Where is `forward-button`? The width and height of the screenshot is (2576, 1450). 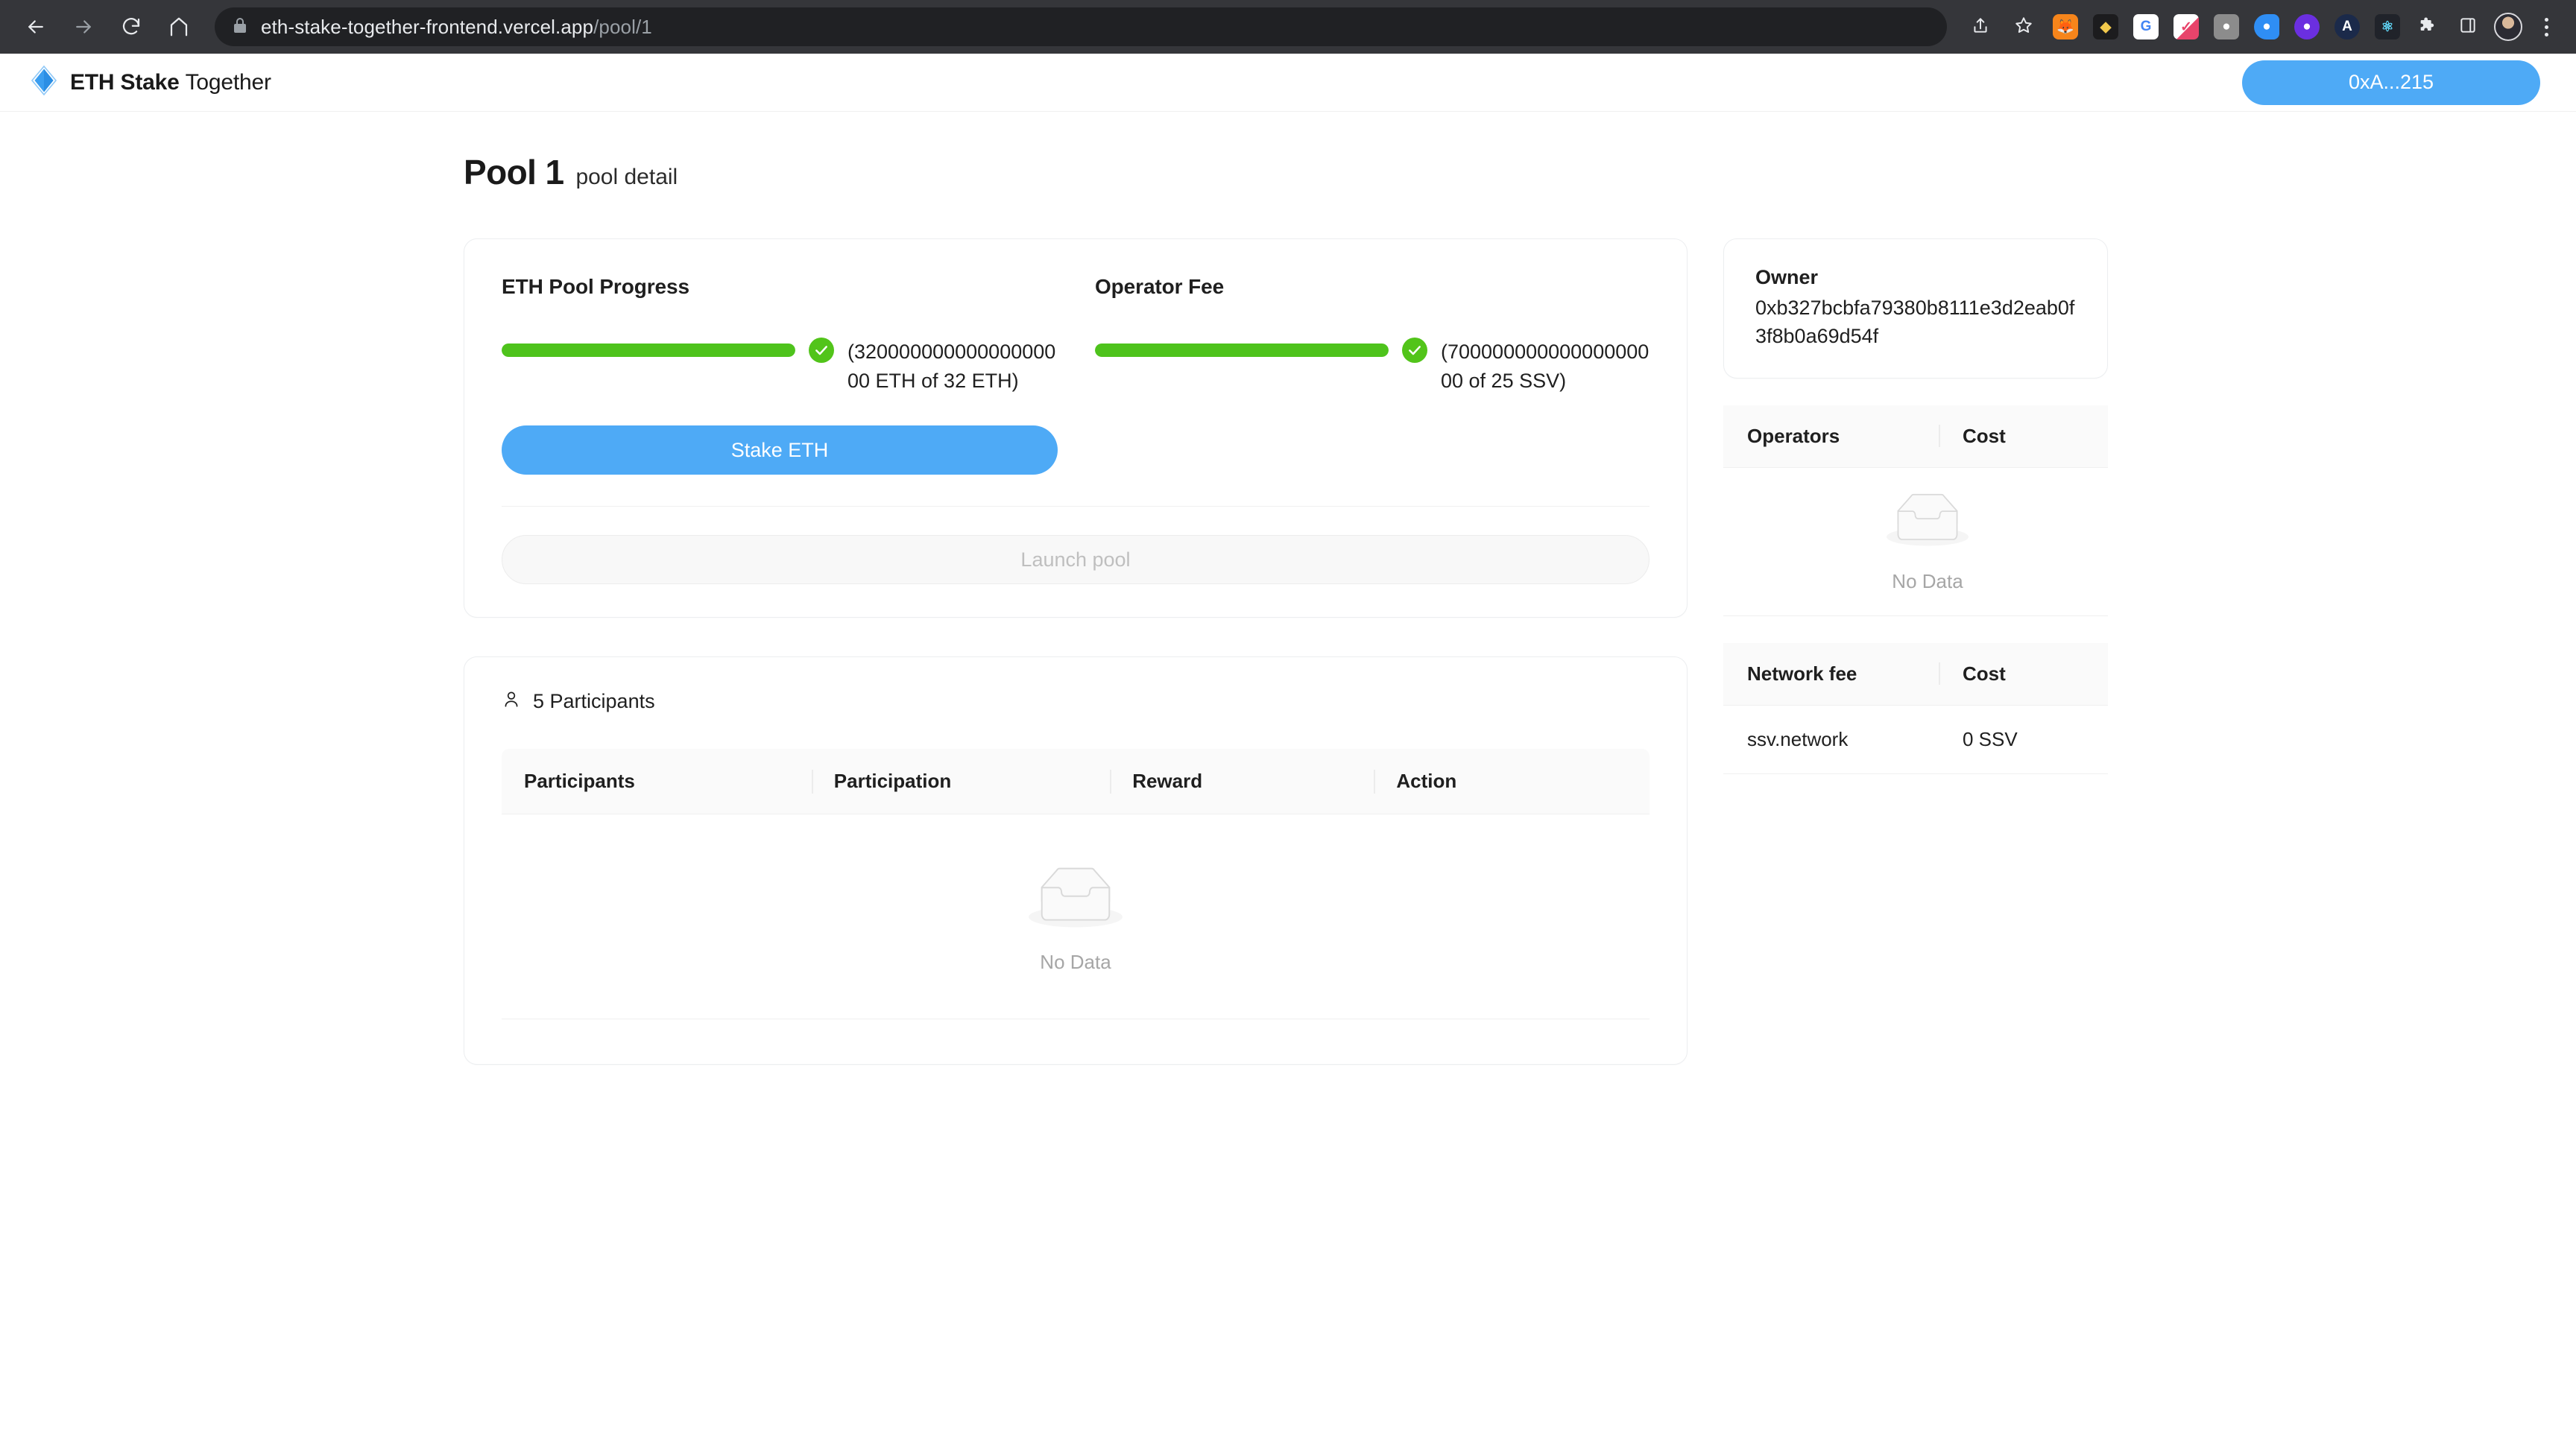
forward-button is located at coordinates (83, 26).